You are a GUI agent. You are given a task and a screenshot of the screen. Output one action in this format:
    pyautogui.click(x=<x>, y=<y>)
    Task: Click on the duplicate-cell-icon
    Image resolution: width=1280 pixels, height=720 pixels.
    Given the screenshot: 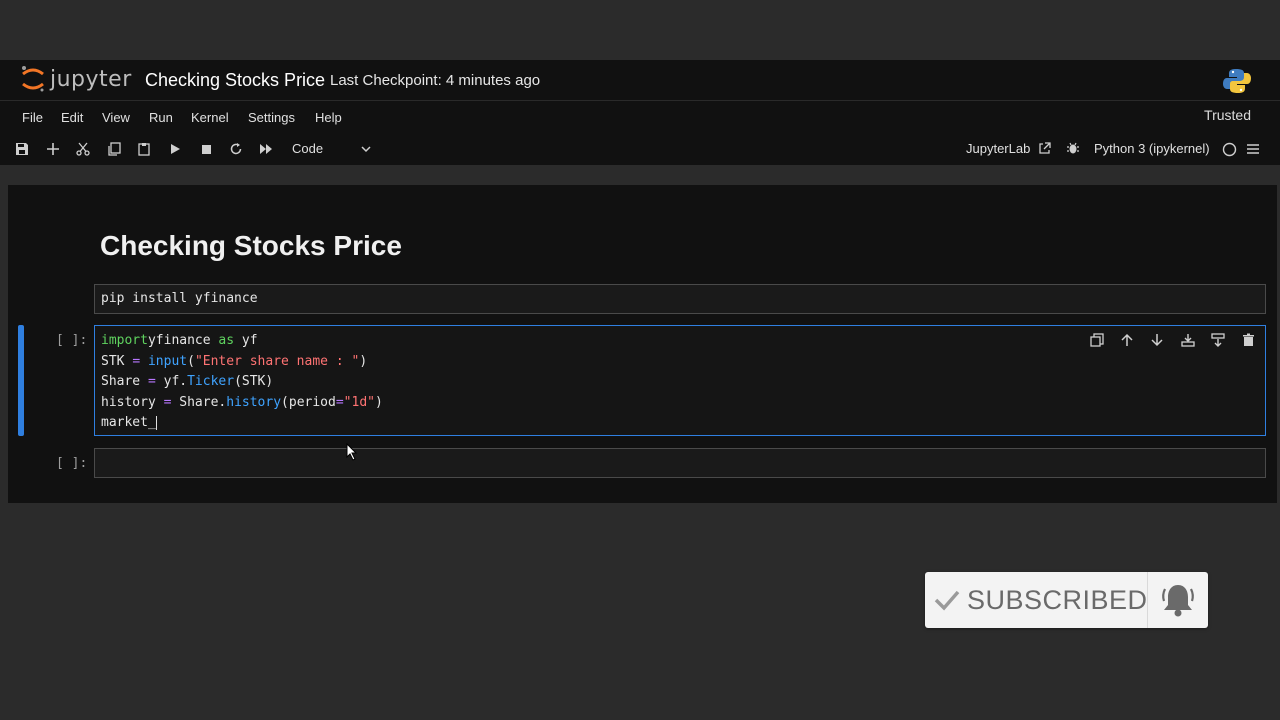 What is the action you would take?
    pyautogui.click(x=1097, y=340)
    